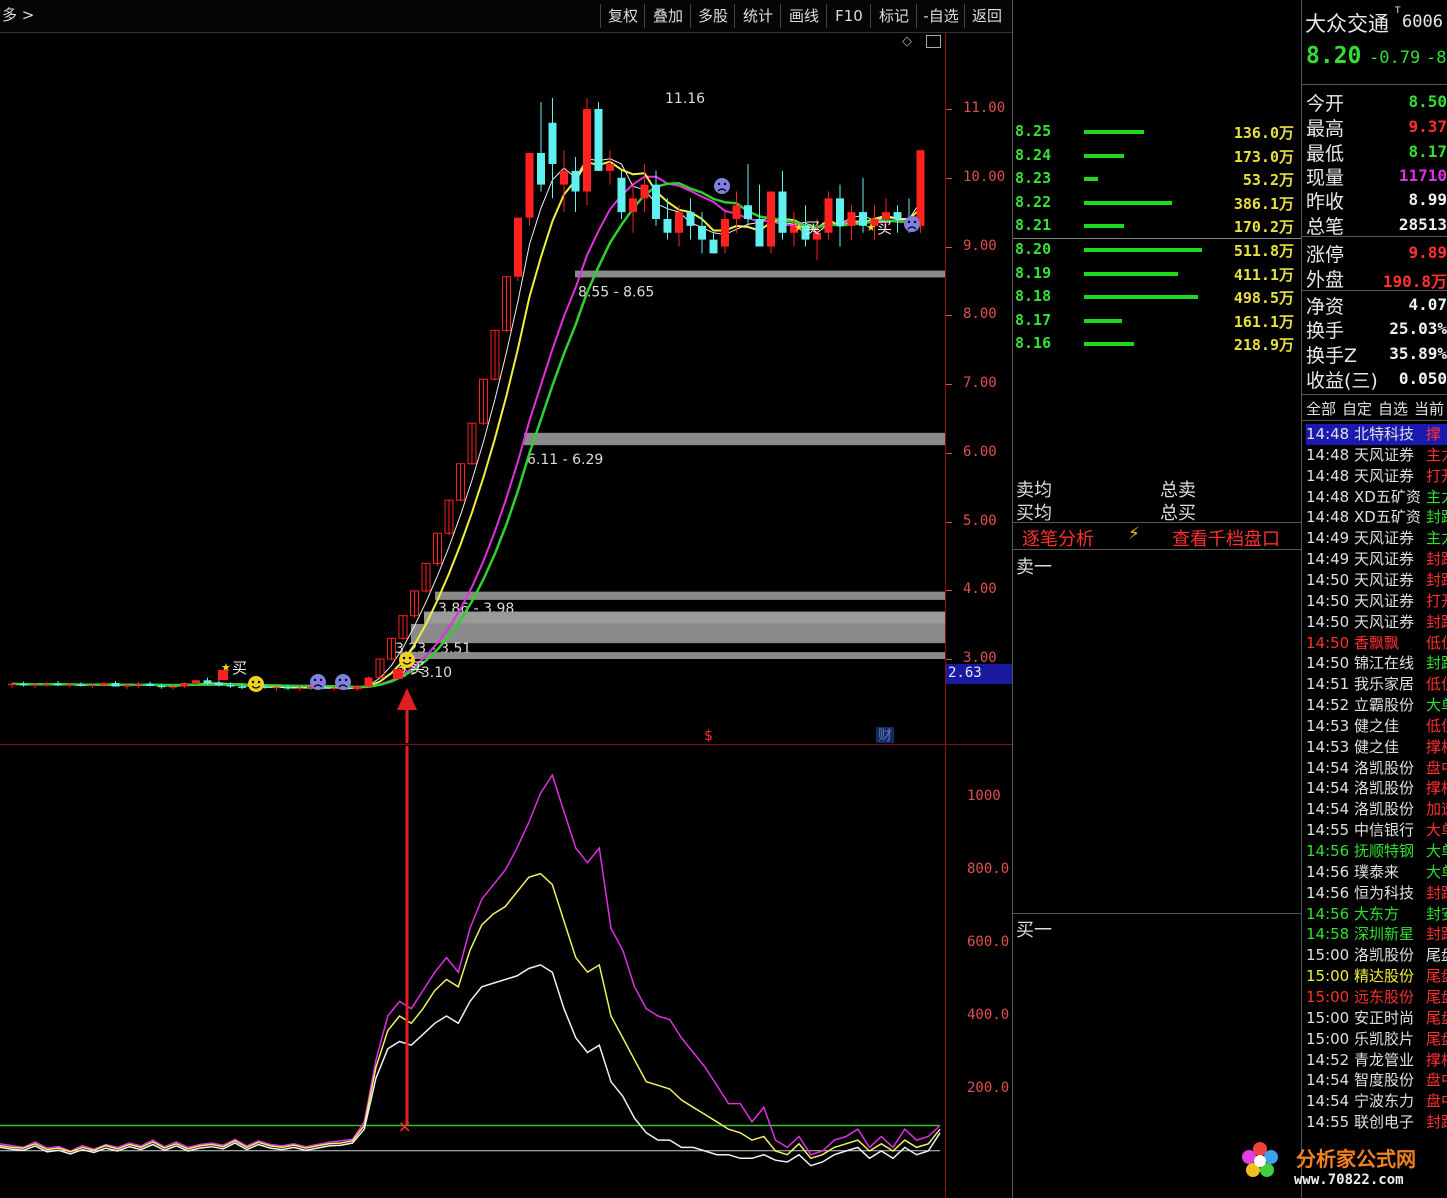  Describe the element at coordinates (1033, 201) in the screenshot. I see `orderbook-price: 8.22` at that location.